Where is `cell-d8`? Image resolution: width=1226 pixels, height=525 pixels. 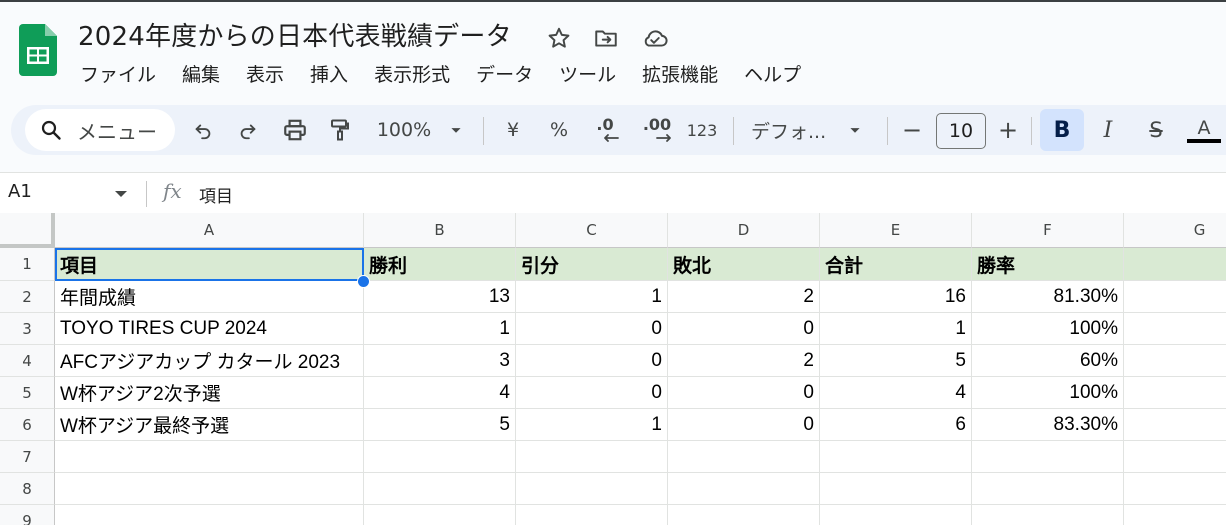
cell-d8 is located at coordinates (744, 489).